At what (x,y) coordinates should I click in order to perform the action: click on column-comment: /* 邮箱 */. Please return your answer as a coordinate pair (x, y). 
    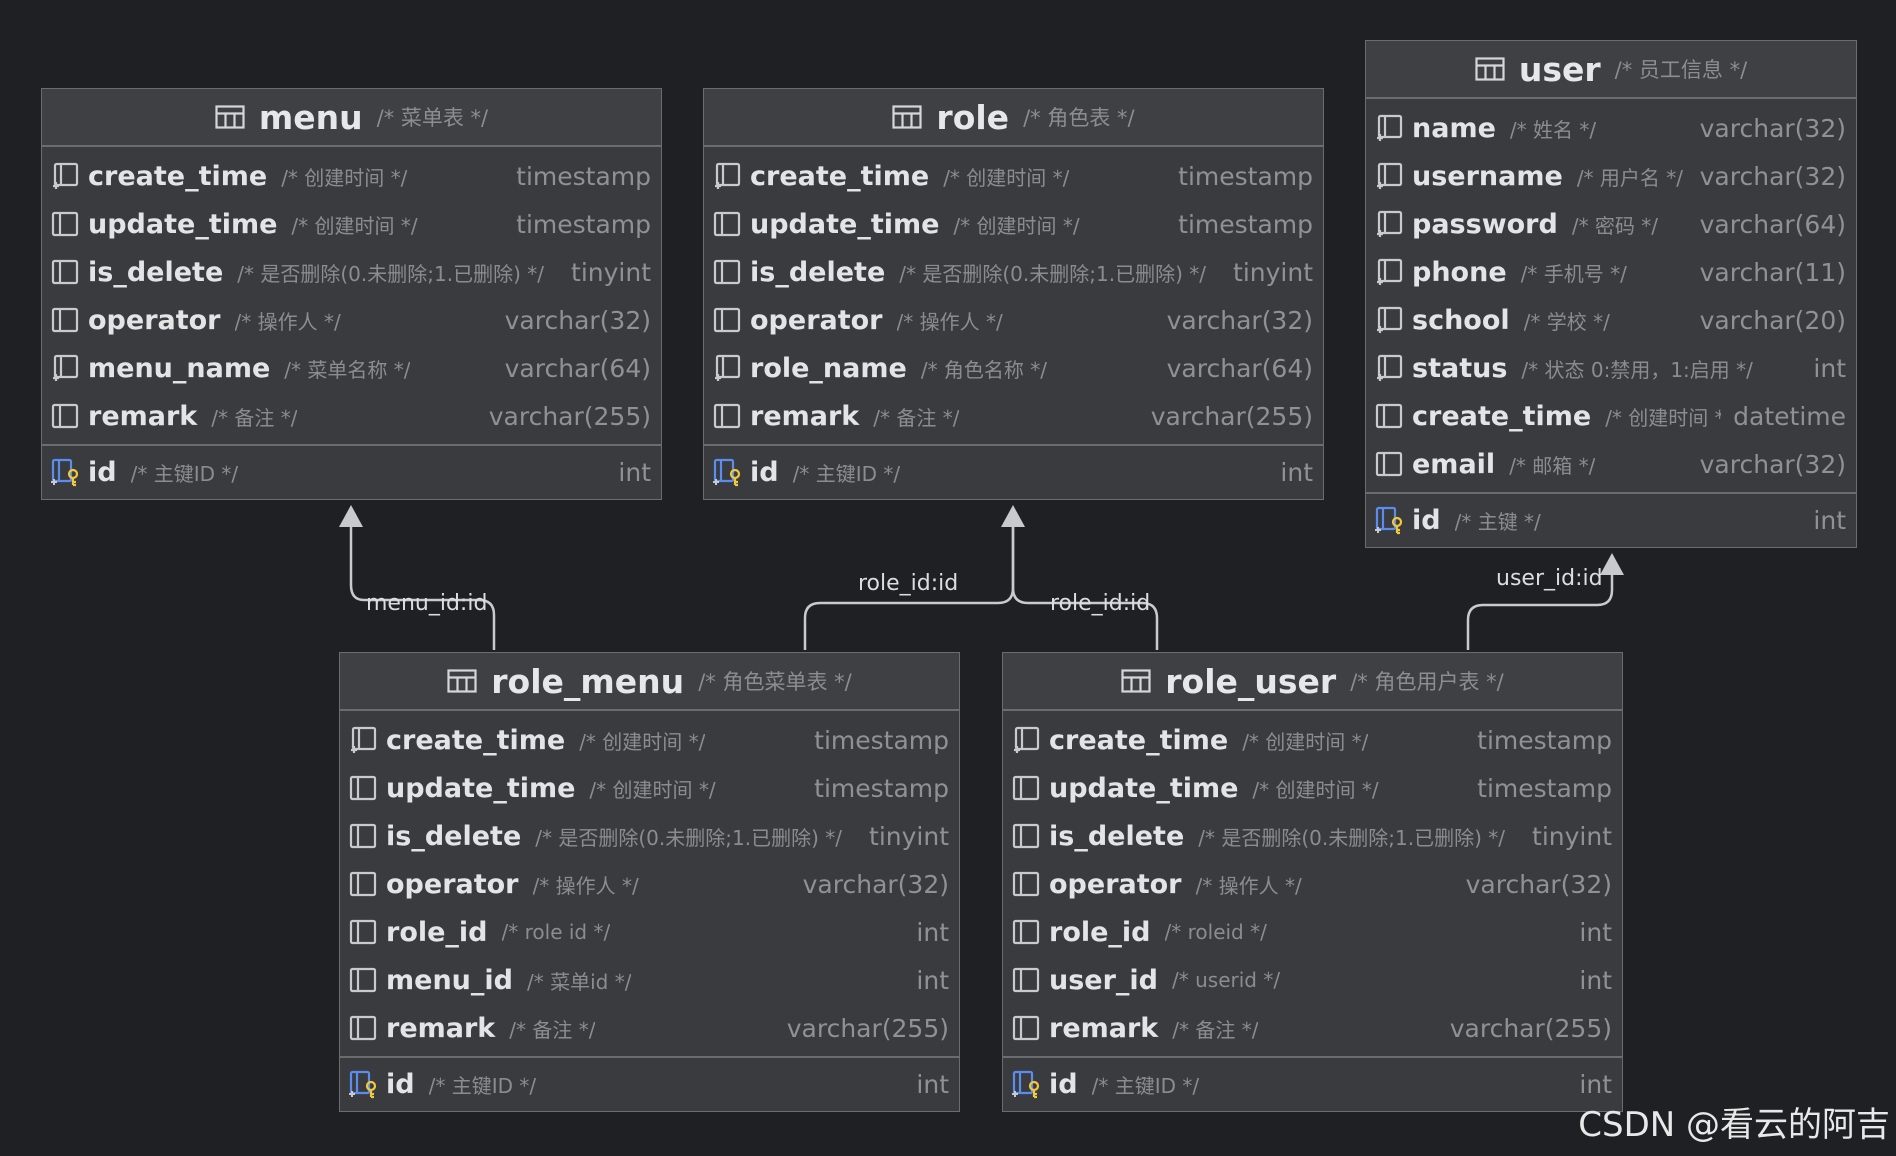
    Looking at the image, I should click on (1552, 465).